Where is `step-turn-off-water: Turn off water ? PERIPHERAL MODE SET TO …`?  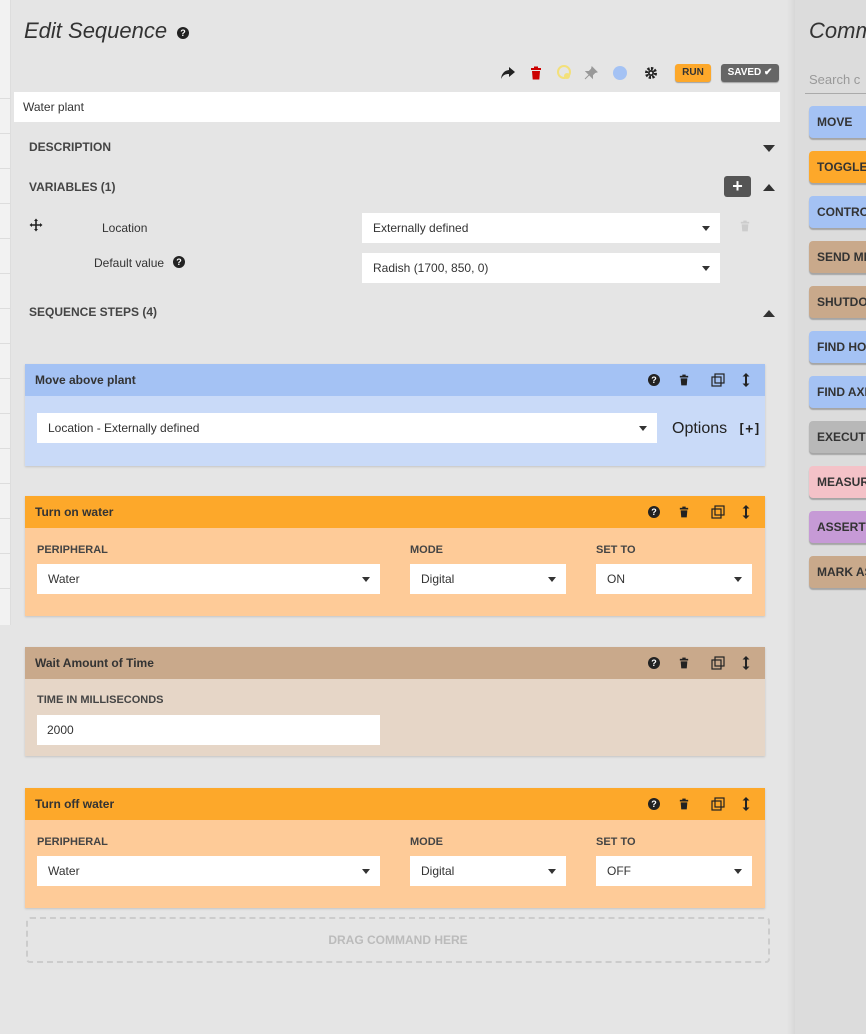
step-turn-off-water: Turn off water ? PERIPHERAL MODE SET TO … is located at coordinates (395, 848).